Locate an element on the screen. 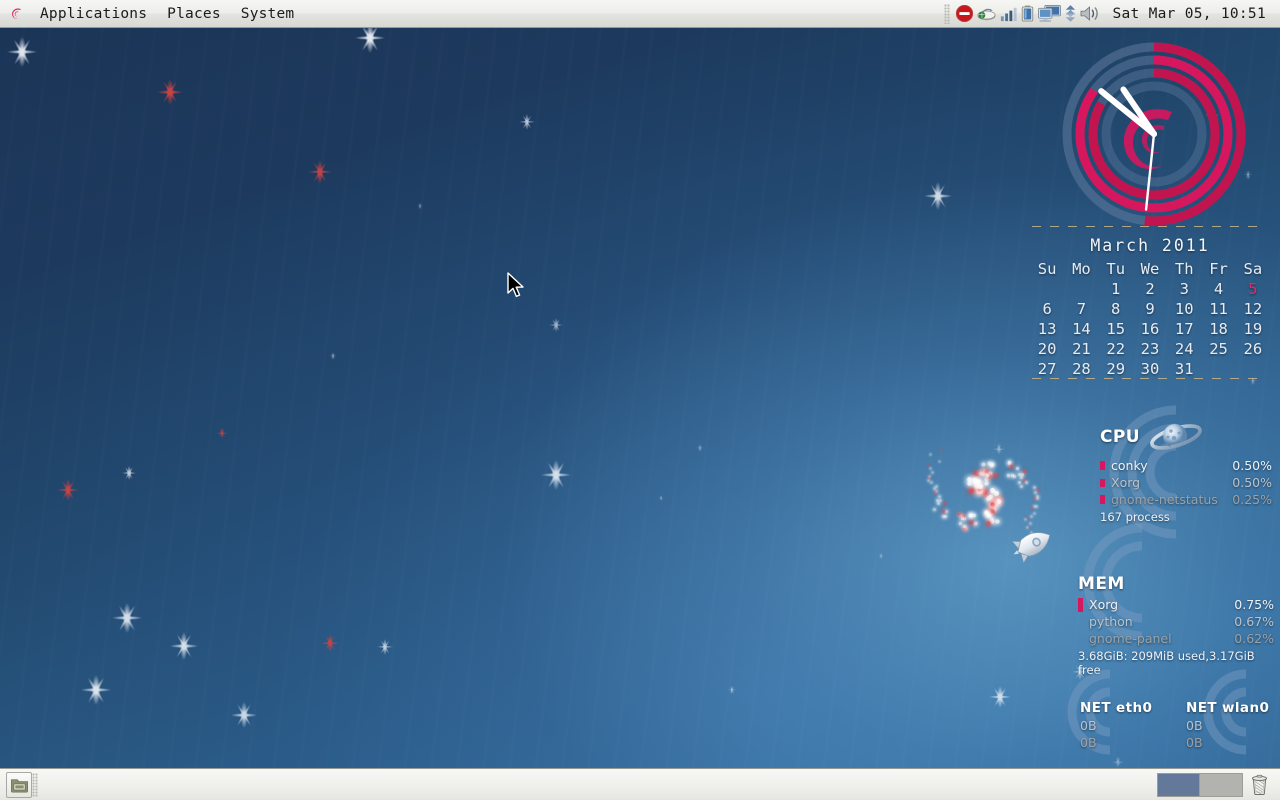 The height and width of the screenshot is (800, 1280). menu-system: System is located at coordinates (268, 14).